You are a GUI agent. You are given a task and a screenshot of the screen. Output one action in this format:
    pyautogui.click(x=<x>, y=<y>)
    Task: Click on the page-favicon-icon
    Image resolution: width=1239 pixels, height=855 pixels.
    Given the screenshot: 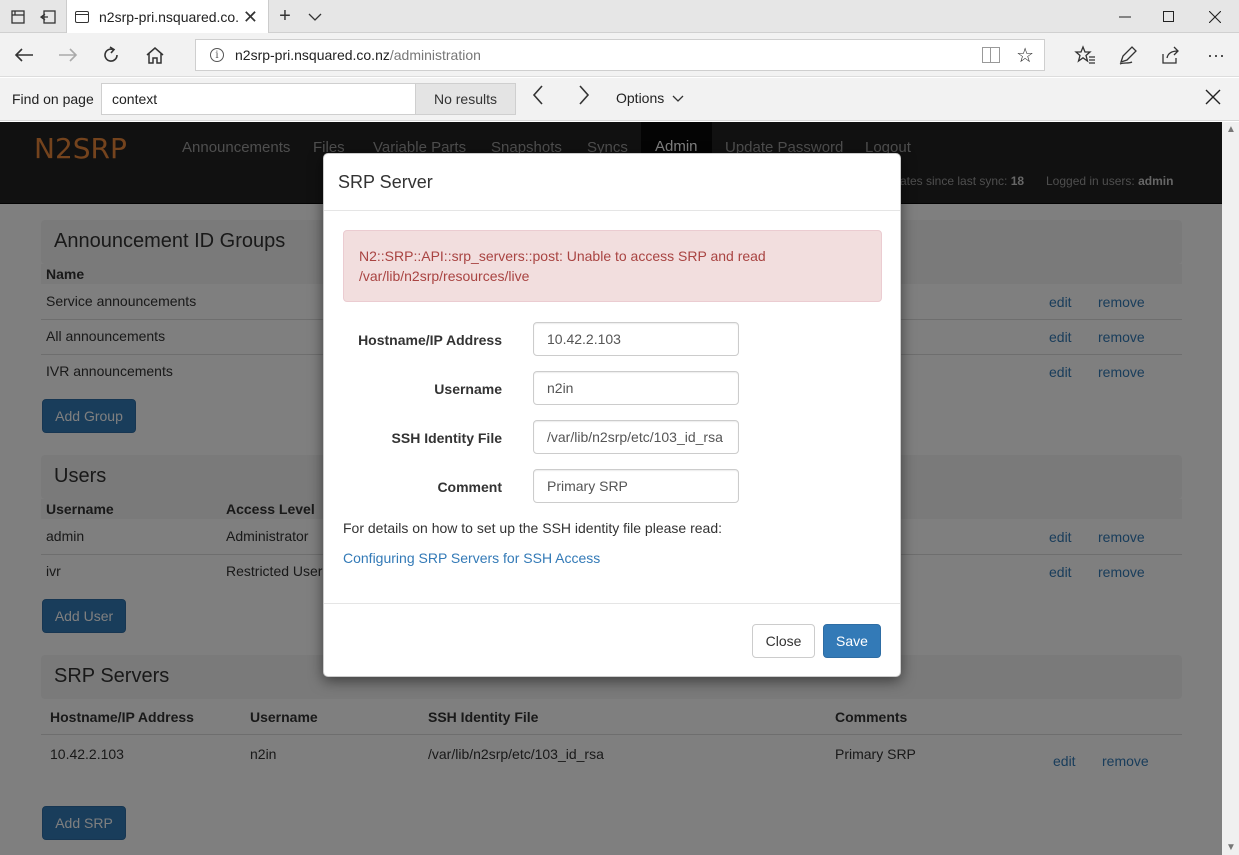 What is the action you would take?
    pyautogui.click(x=82, y=16)
    